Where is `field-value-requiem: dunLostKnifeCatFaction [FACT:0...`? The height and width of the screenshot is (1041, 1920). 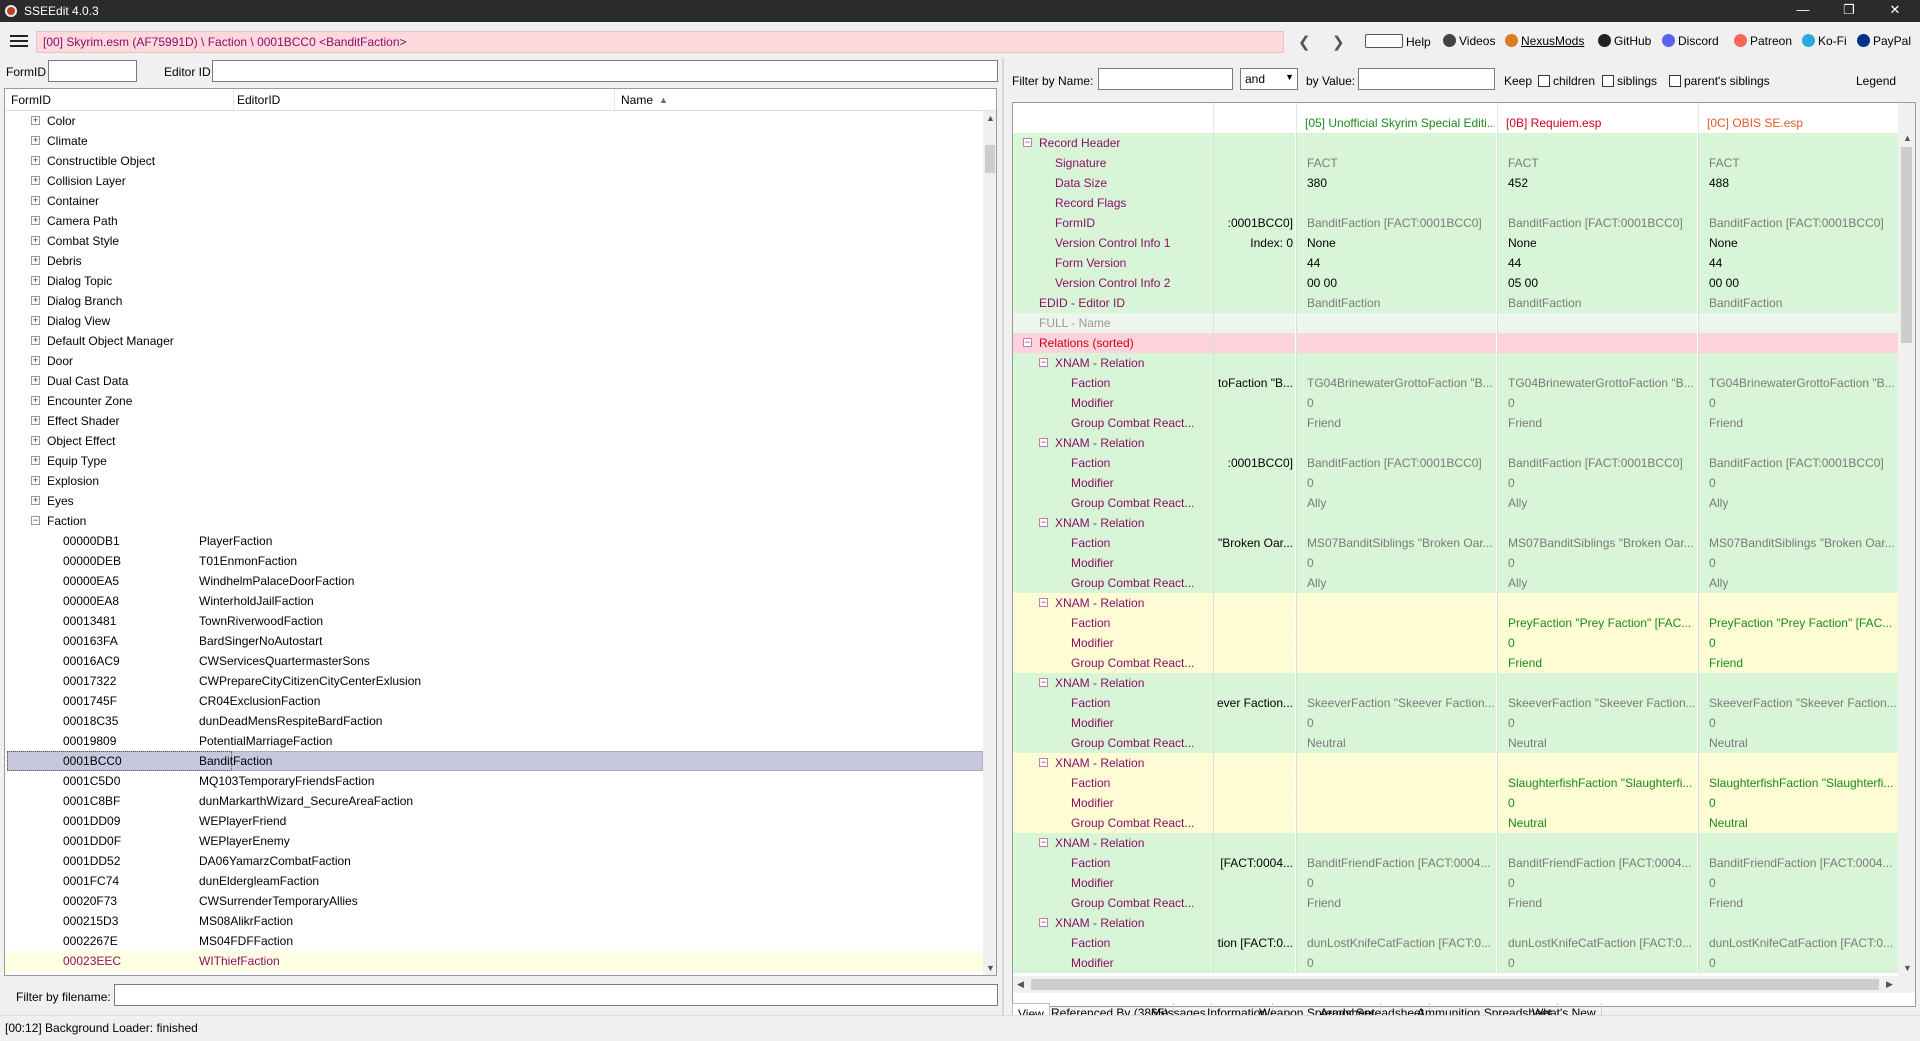
field-value-requiem: dunLostKnifeCatFaction [FACT:0... is located at coordinates (1597, 943).